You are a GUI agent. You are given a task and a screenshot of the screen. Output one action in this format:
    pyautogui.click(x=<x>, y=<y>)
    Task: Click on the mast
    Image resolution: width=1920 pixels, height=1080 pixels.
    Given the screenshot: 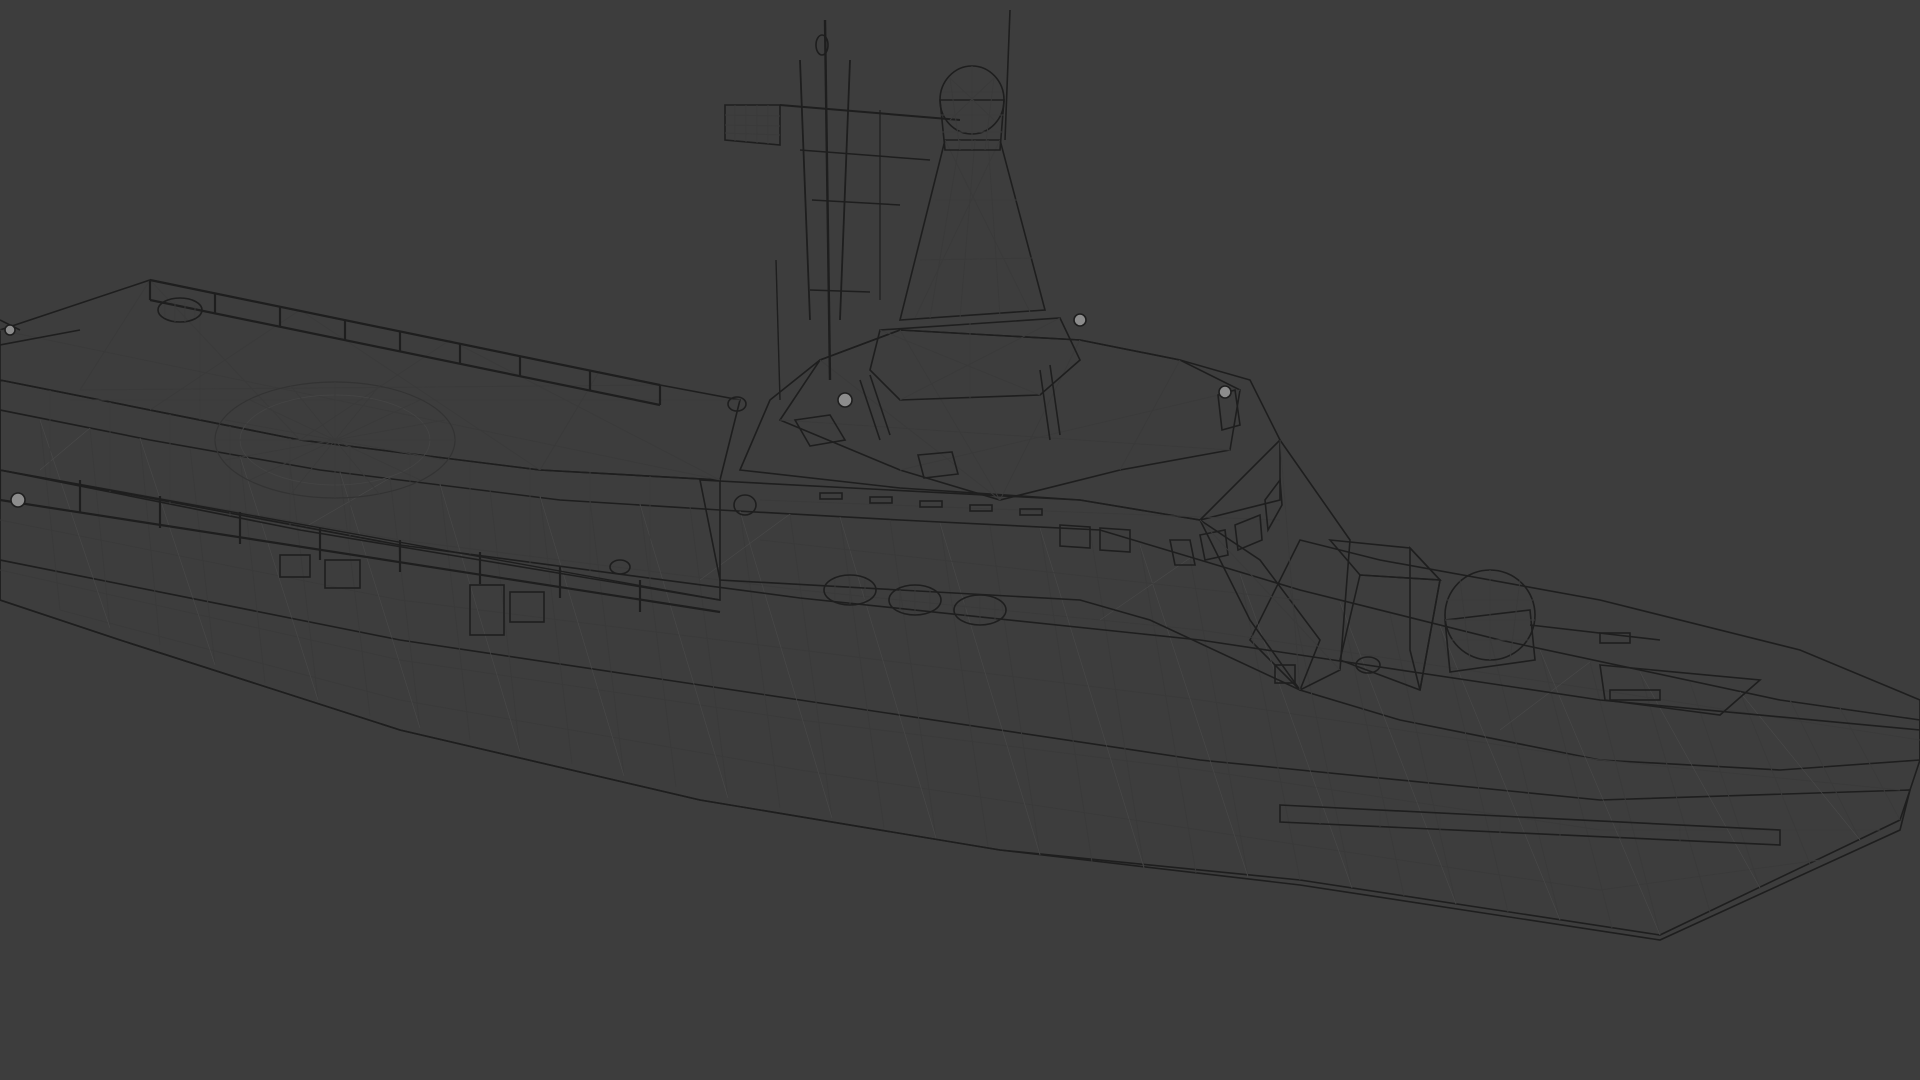 What is the action you would take?
    pyautogui.click(x=893, y=205)
    